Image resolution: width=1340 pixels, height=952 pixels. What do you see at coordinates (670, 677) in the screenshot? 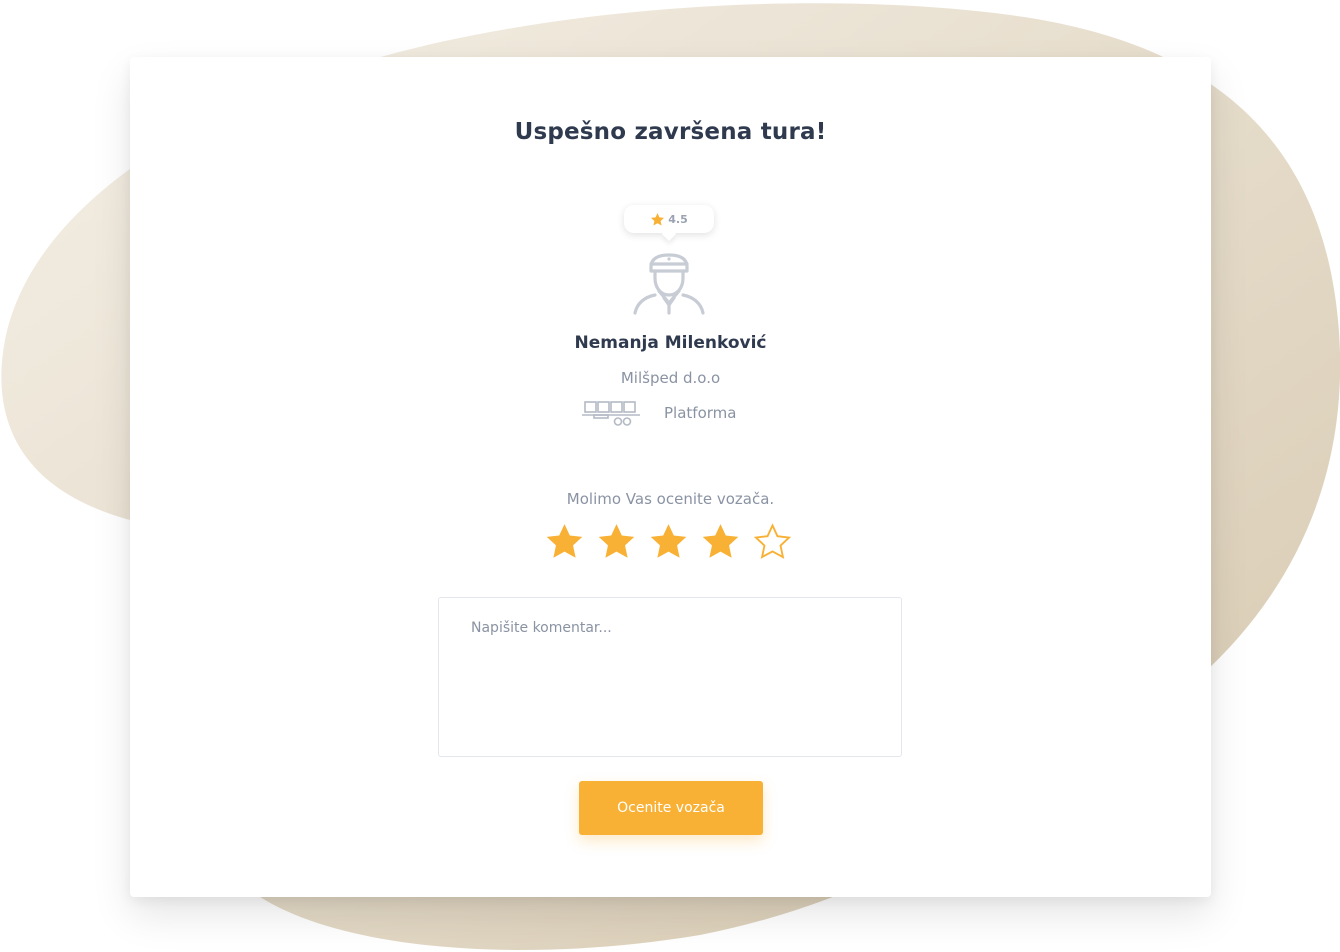
I see `comment-input` at bounding box center [670, 677].